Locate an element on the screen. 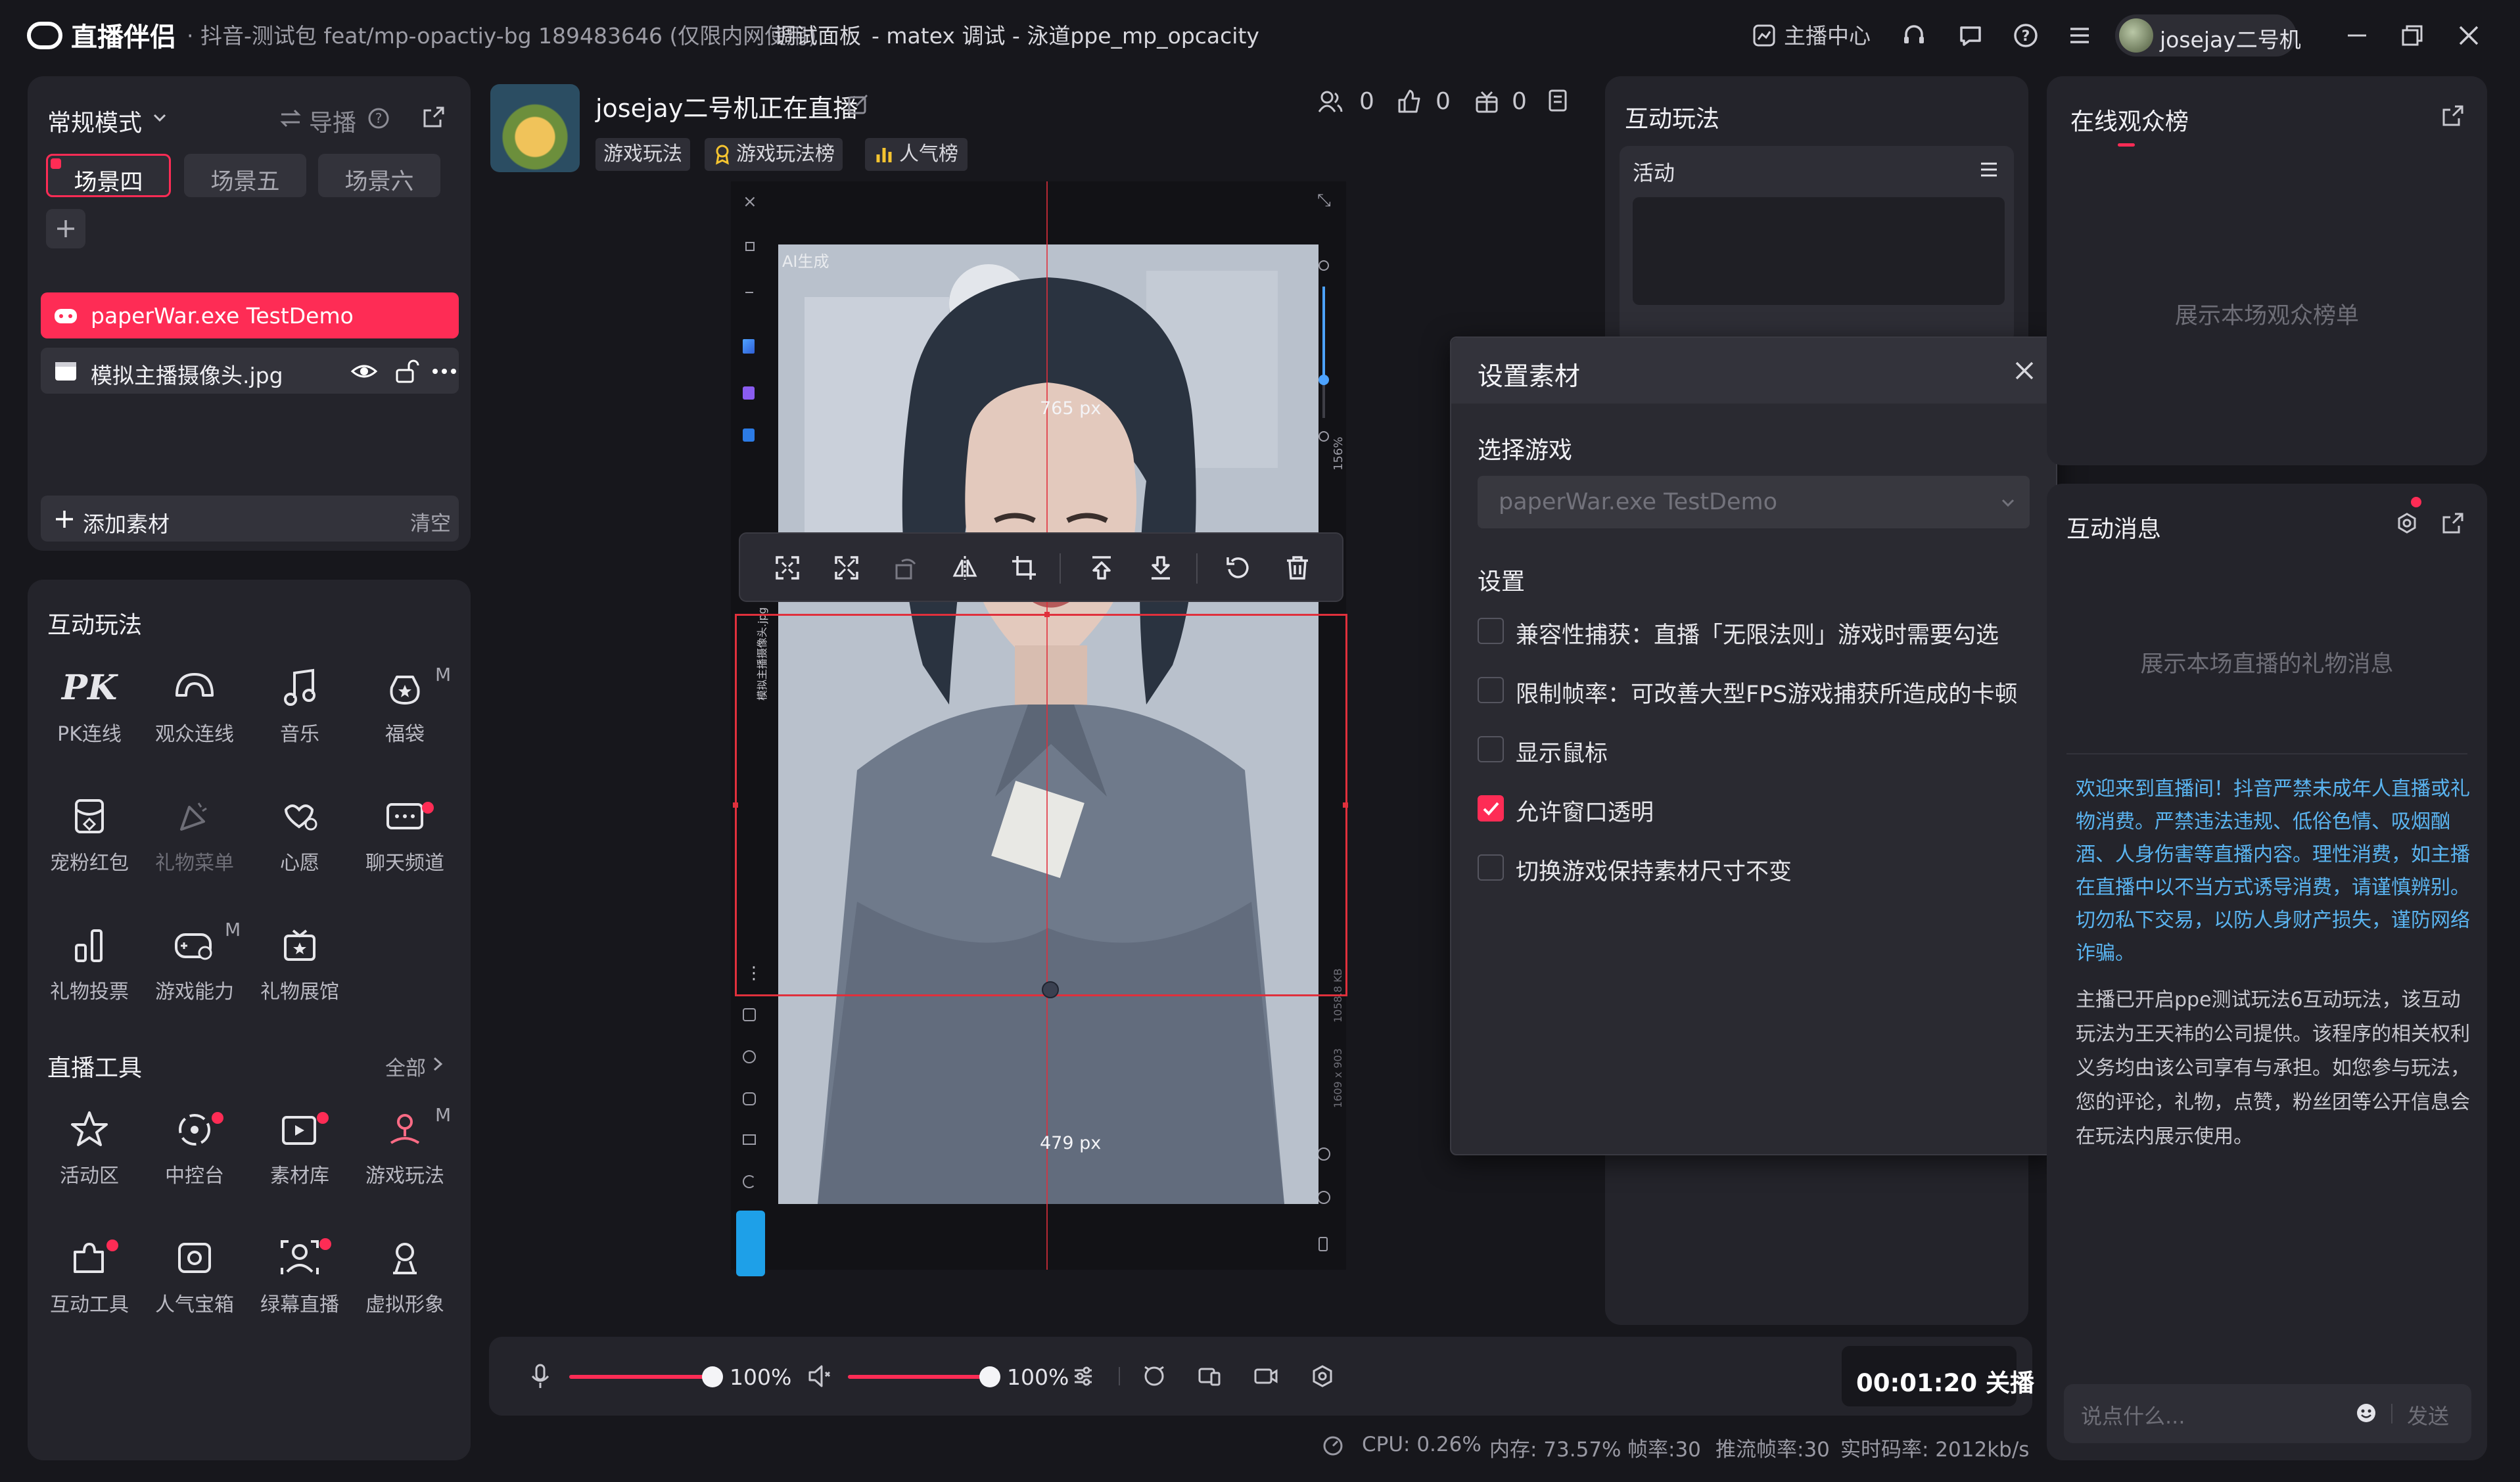 Image resolution: width=2520 pixels, height=1482 pixels. eye-icon is located at coordinates (365, 371).